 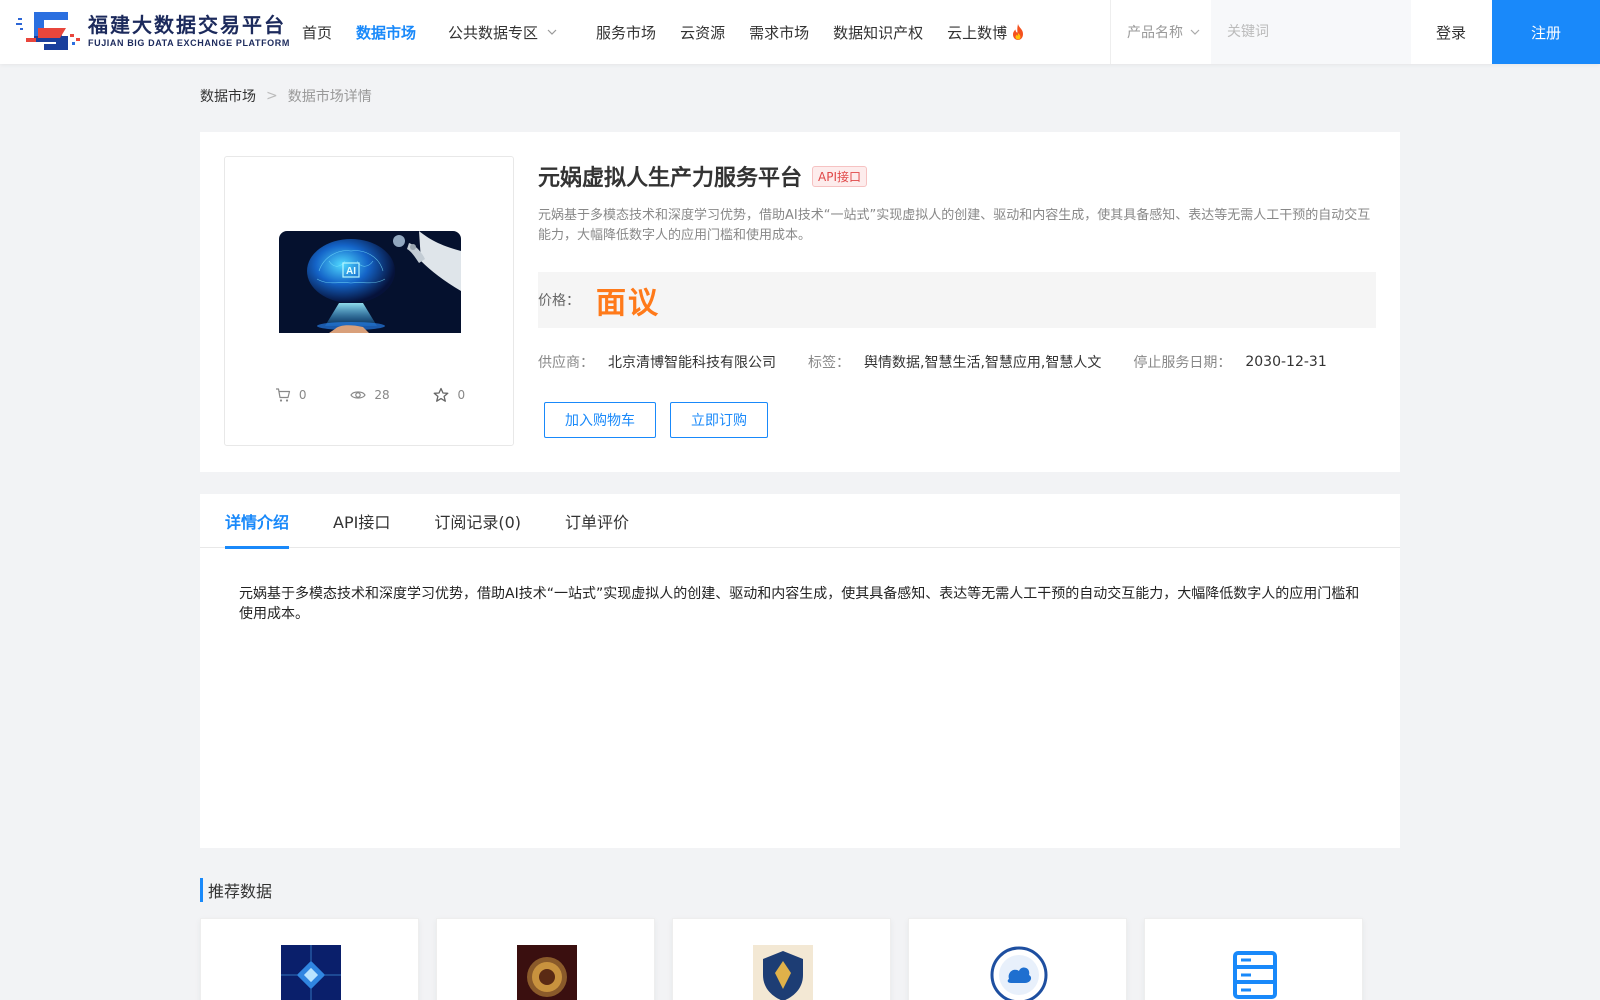 What do you see at coordinates (370, 282) in the screenshot?
I see `product-image: AI` at bounding box center [370, 282].